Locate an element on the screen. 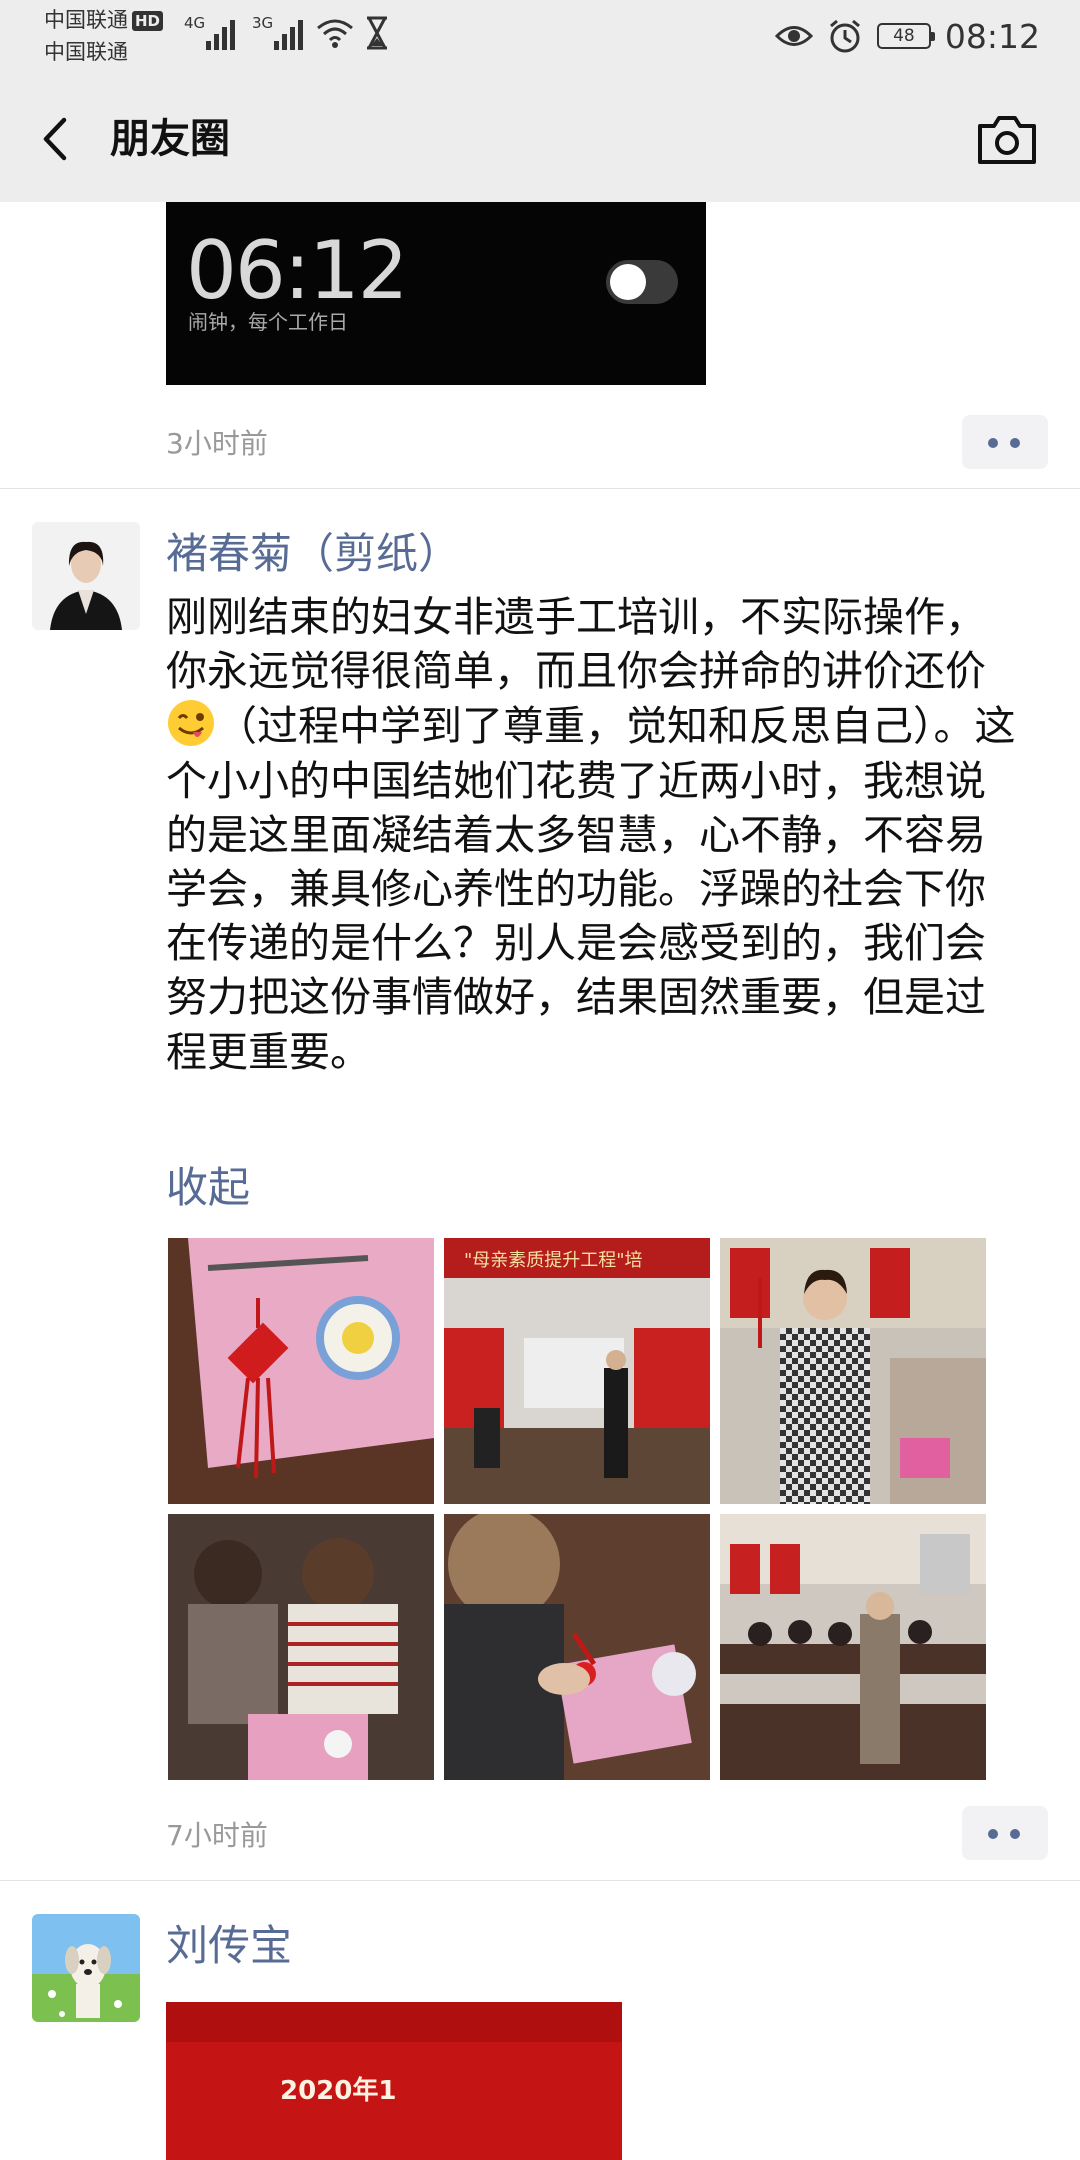 This screenshot has height=2160, width=1080. status-right: 48 08:12 is located at coordinates (907, 36).